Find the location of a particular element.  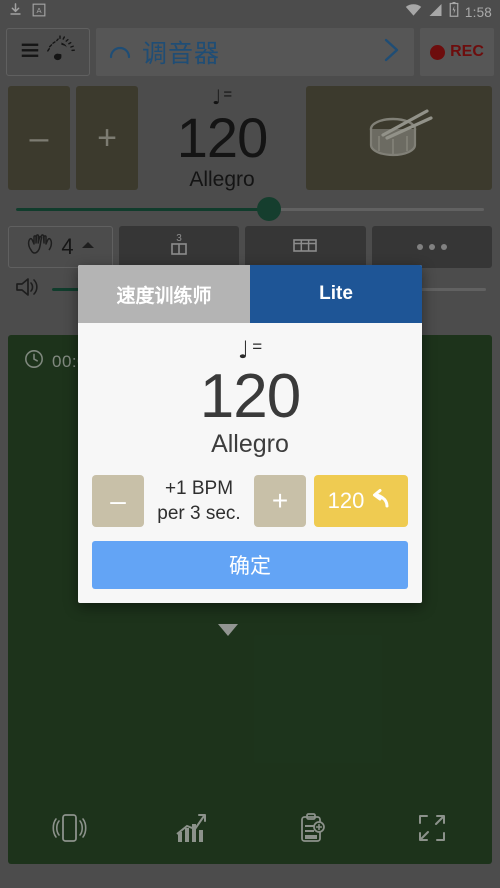

equals-label: = is located at coordinates (257, 346).